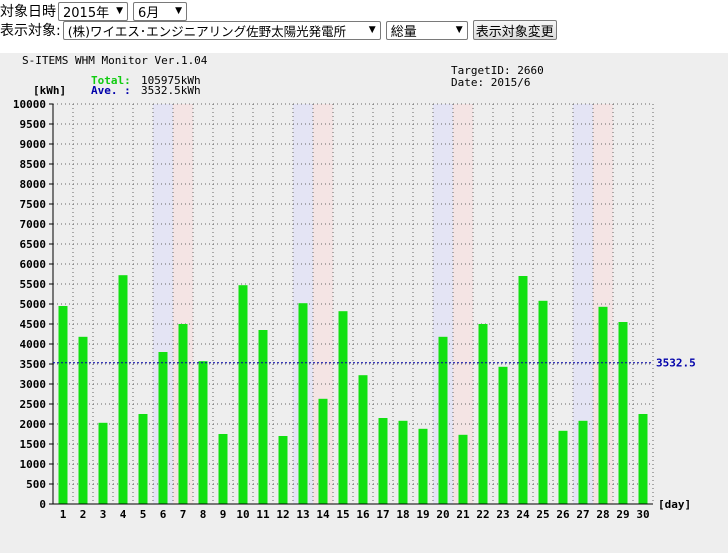  Describe the element at coordinates (33, 324) in the screenshot. I see `y-tick-label: 4500` at that location.